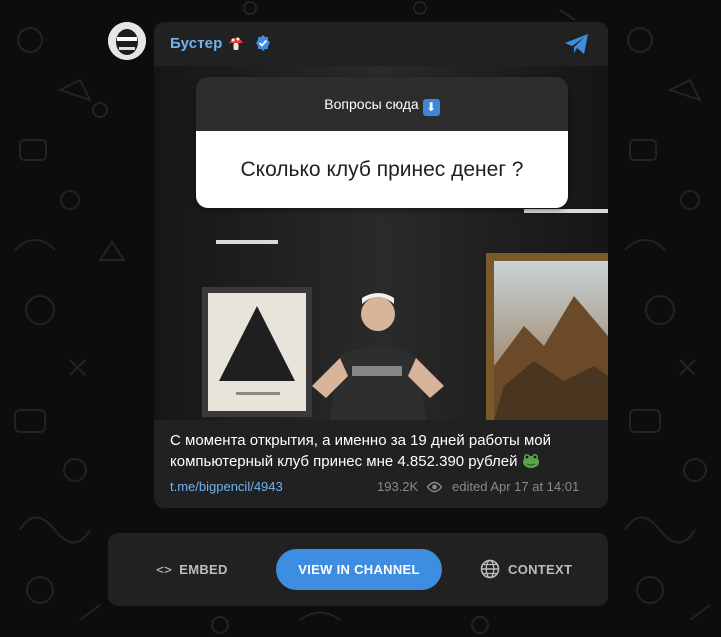 The image size is (721, 637). What do you see at coordinates (381, 44) in the screenshot?
I see `post-header: Бустер` at bounding box center [381, 44].